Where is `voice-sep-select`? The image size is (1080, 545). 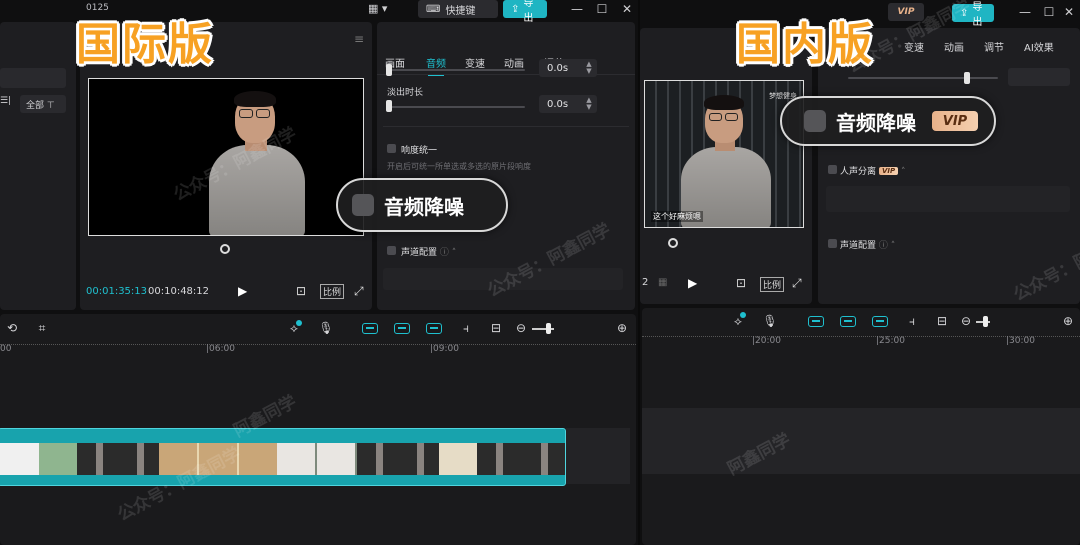
voice-sep-select is located at coordinates (948, 199).